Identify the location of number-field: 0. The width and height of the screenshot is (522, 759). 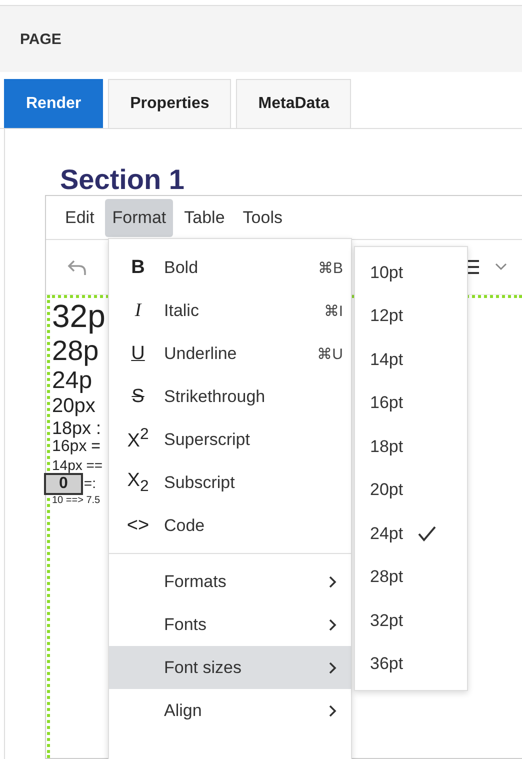
(63, 484).